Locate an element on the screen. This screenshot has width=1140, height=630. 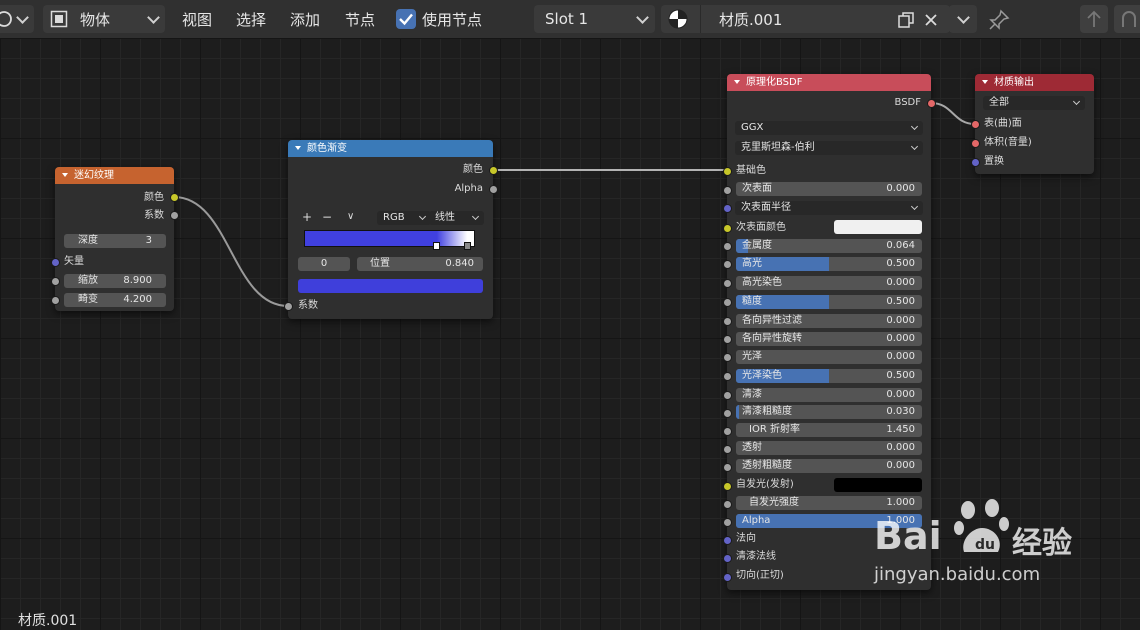
distortion-value: 4.200 is located at coordinates (137, 299).